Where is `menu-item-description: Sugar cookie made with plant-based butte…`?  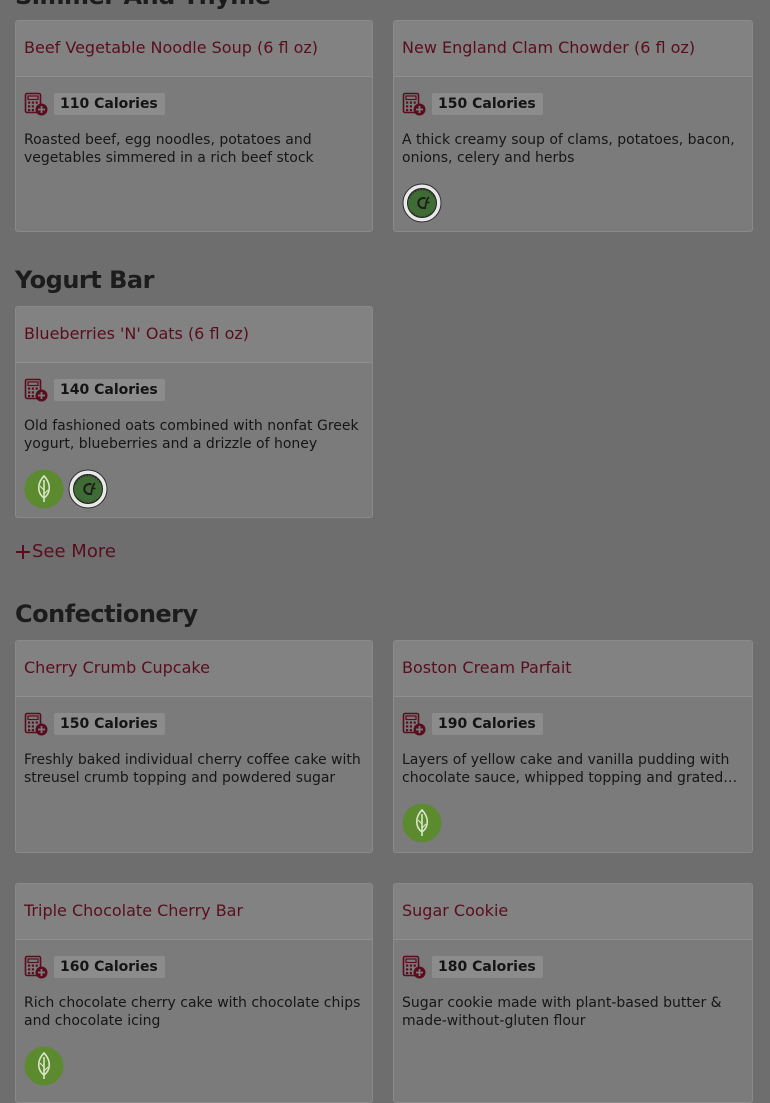
menu-item-description: Sugar cookie made with plant-based butte… is located at coordinates (562, 1012).